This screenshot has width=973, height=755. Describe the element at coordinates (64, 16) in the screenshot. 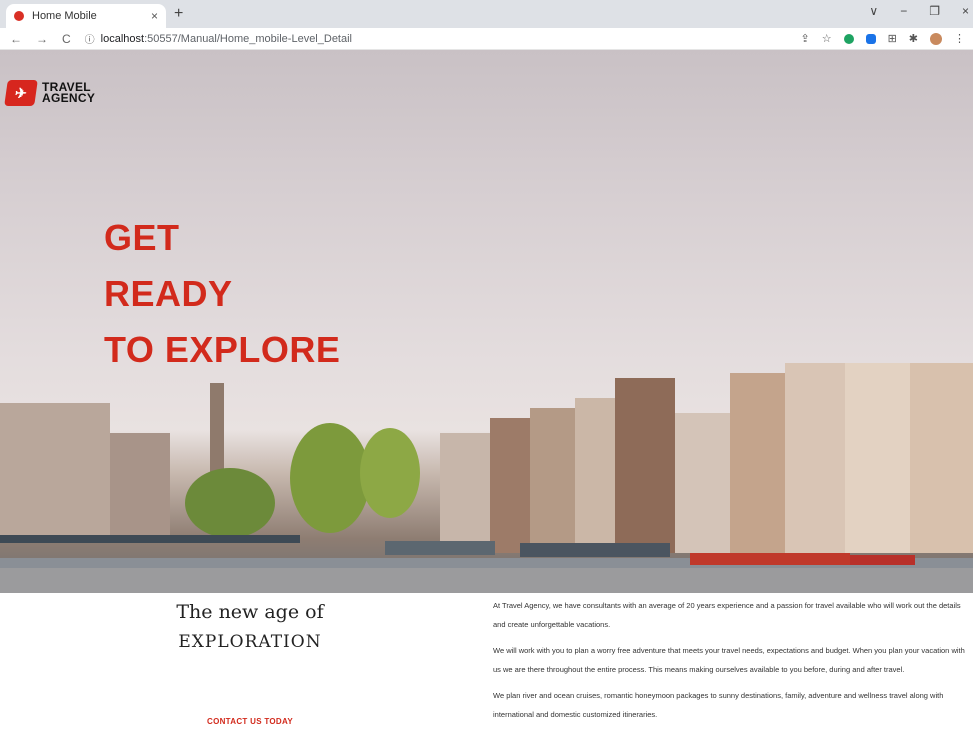

I see `tab-title: Home Mobile` at that location.